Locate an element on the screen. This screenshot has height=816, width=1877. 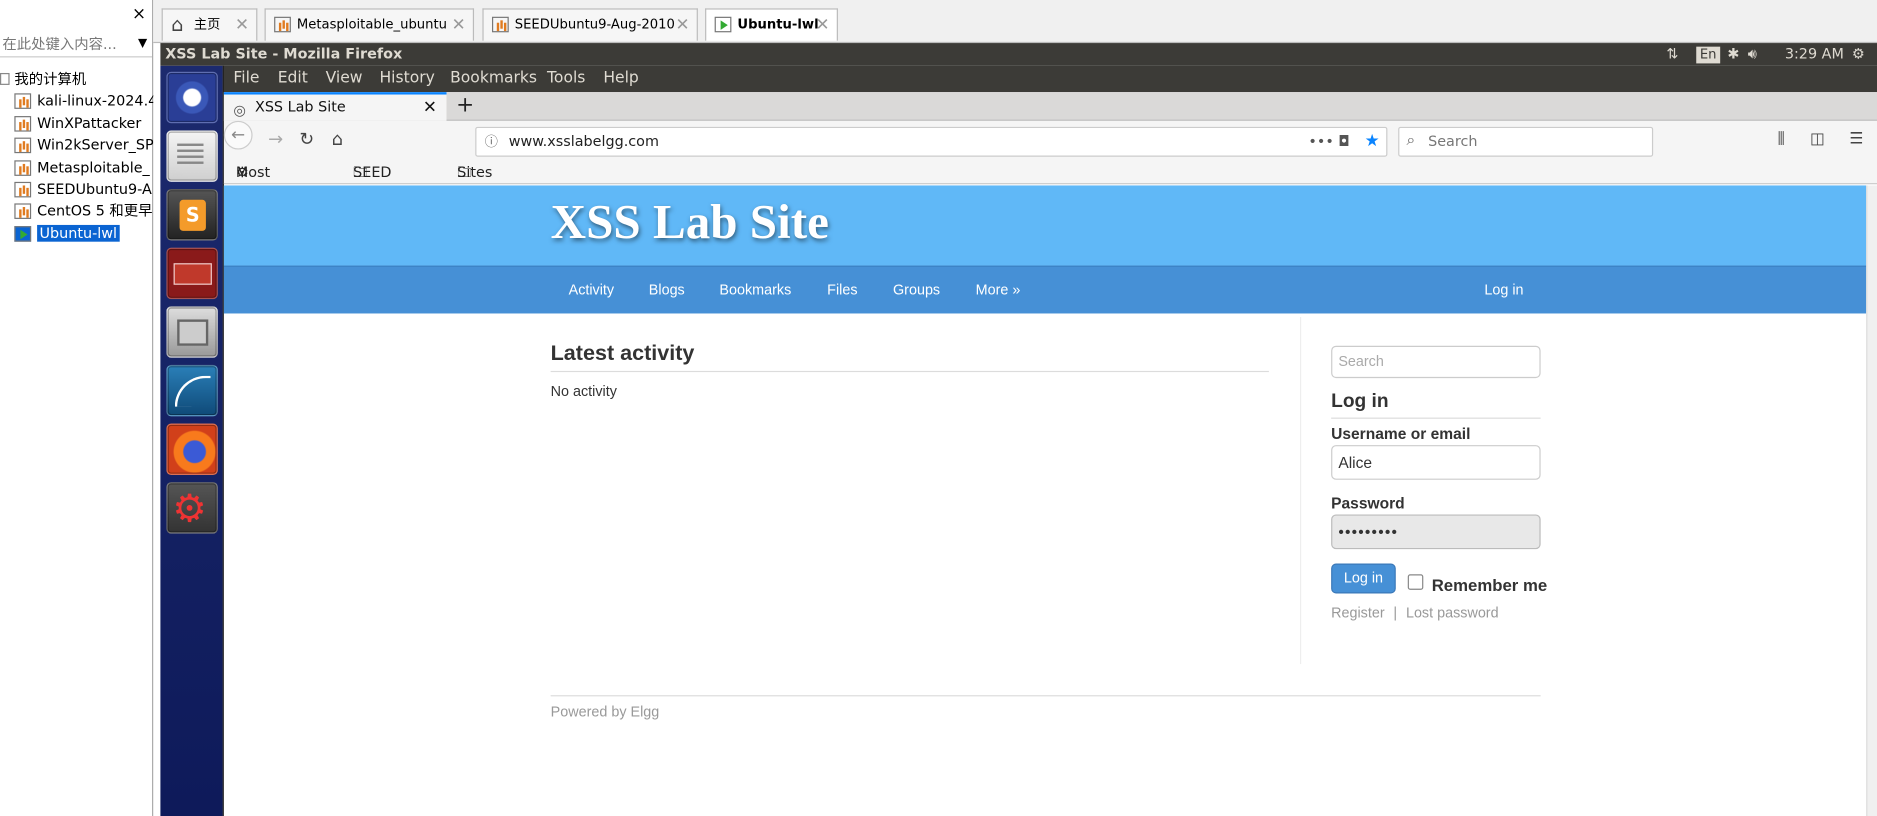
nav-files: Files is located at coordinates (842, 289).